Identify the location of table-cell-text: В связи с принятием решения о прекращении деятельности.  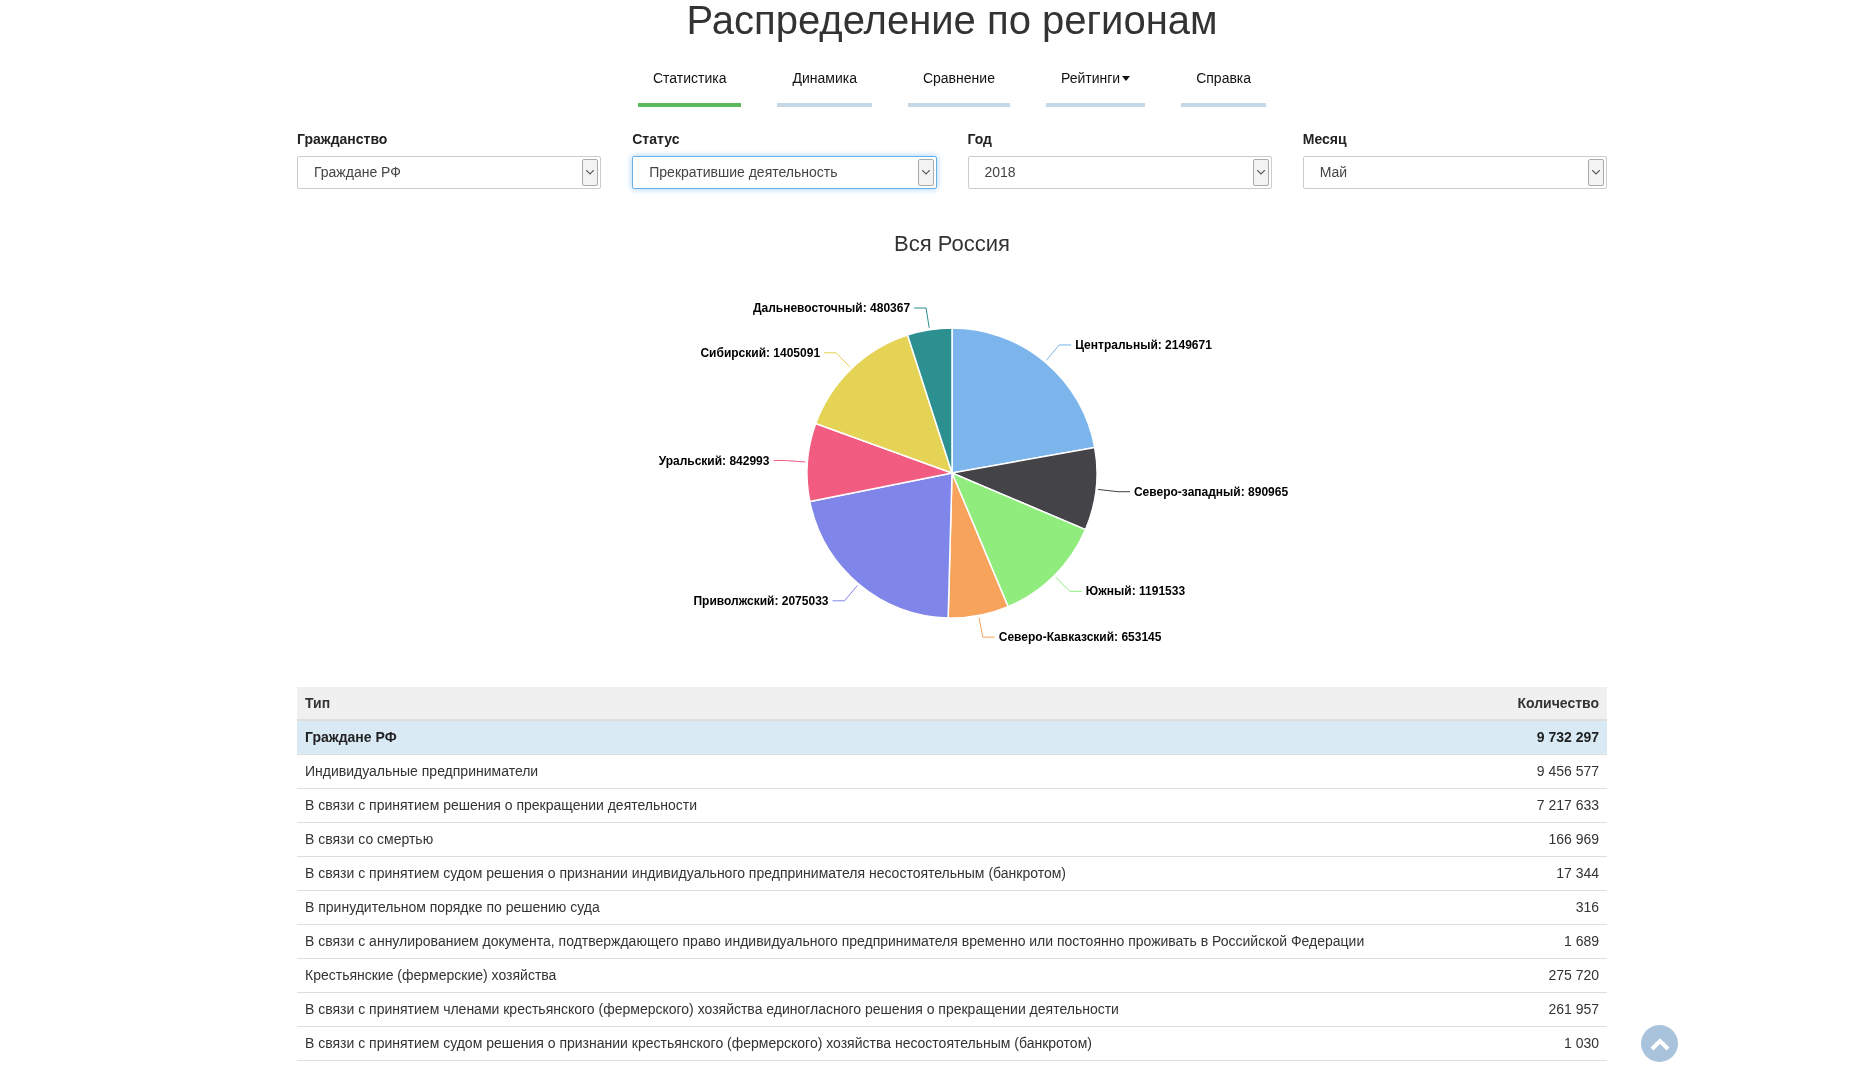
(501, 805).